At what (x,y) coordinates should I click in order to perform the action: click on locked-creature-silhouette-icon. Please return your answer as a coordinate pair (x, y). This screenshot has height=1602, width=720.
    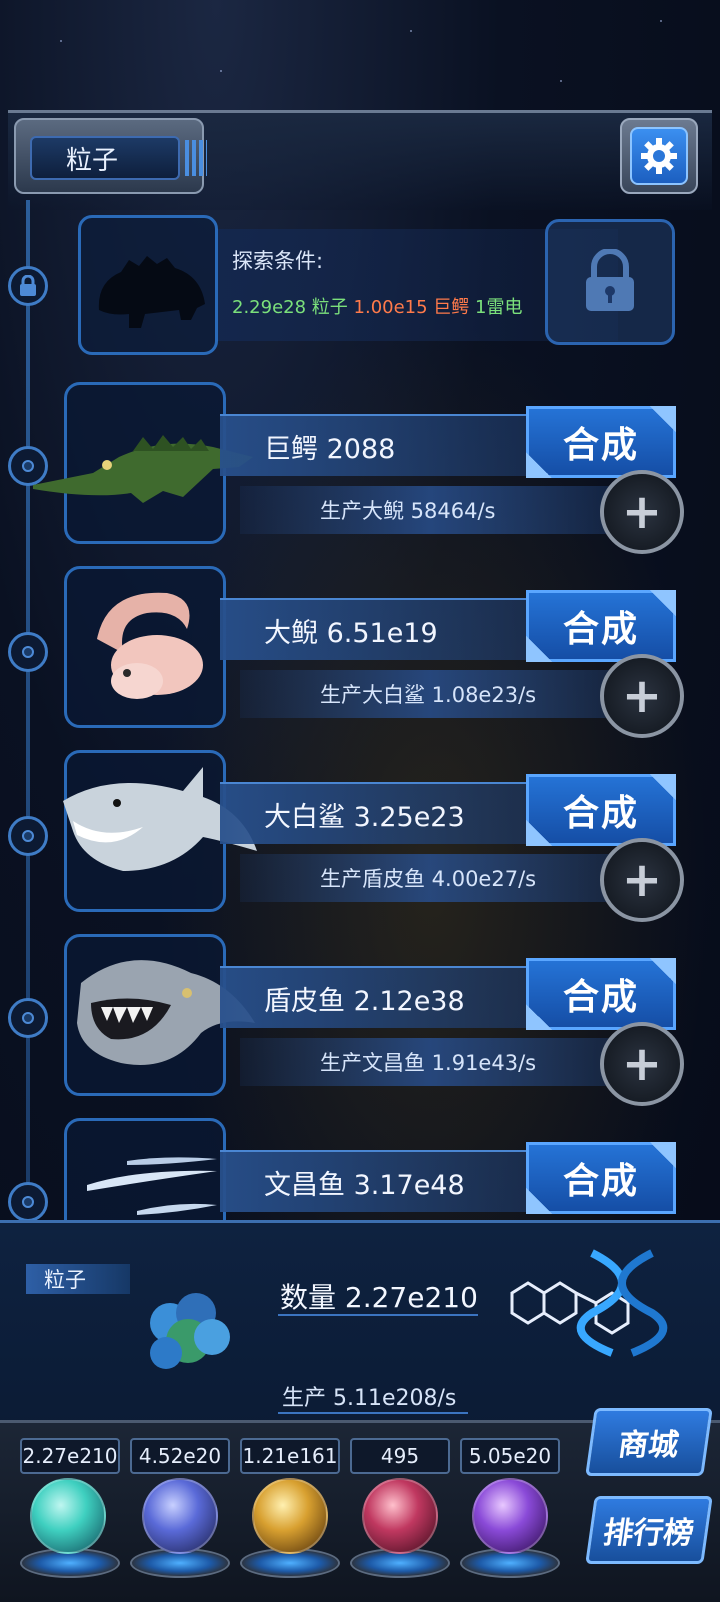
    Looking at the image, I should click on (151, 292).